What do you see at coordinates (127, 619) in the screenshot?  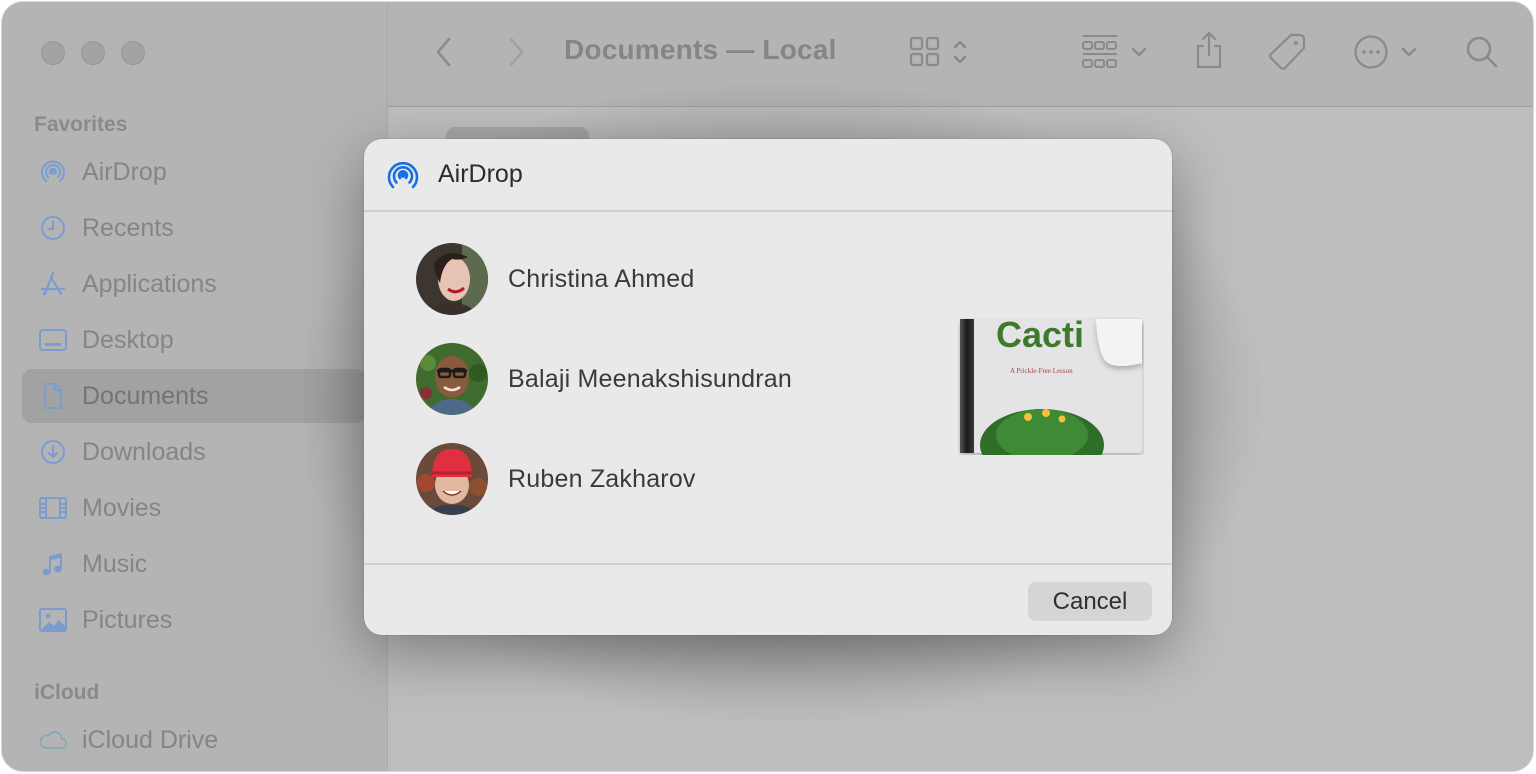 I see `sidebar-item-label: Pictures` at bounding box center [127, 619].